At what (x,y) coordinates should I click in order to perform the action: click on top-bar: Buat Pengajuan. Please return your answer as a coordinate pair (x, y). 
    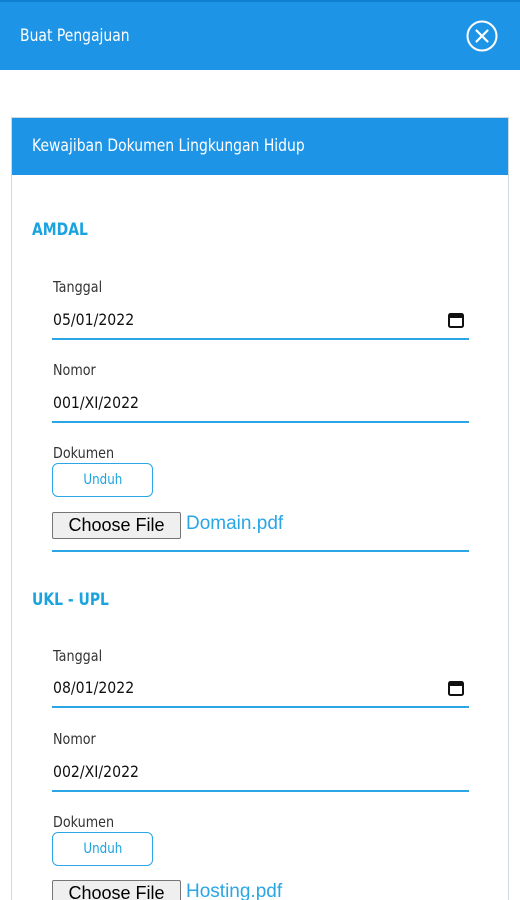
    Looking at the image, I should click on (260, 35).